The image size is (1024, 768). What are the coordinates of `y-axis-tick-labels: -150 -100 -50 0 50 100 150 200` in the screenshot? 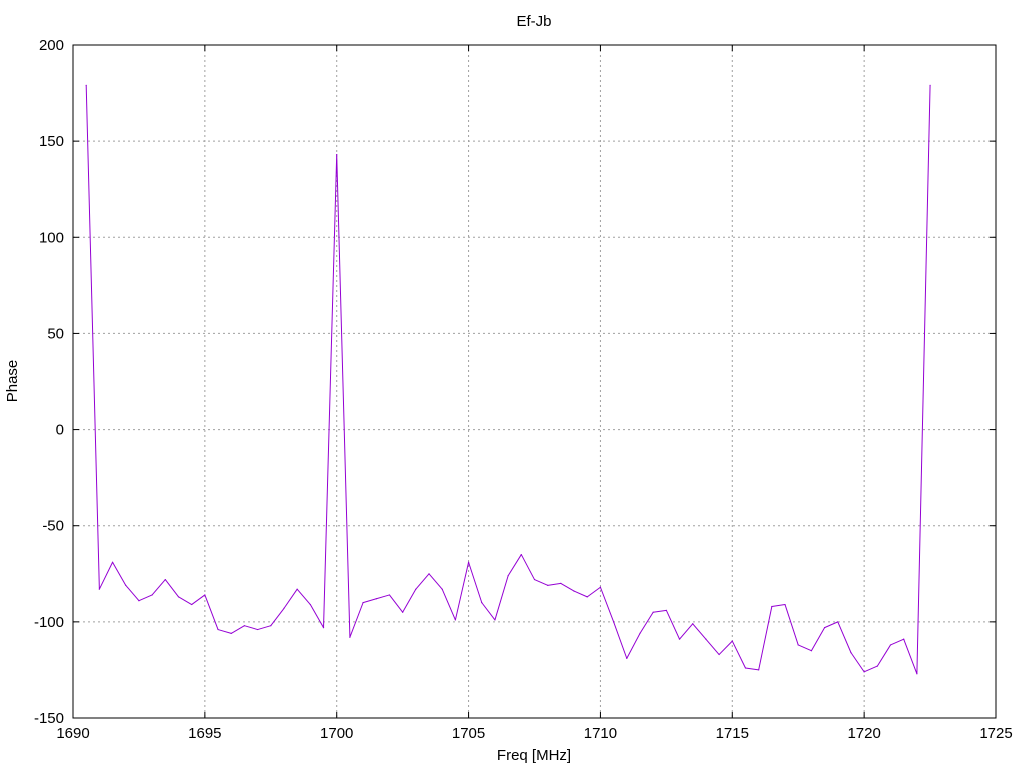 It's located at (49, 382).